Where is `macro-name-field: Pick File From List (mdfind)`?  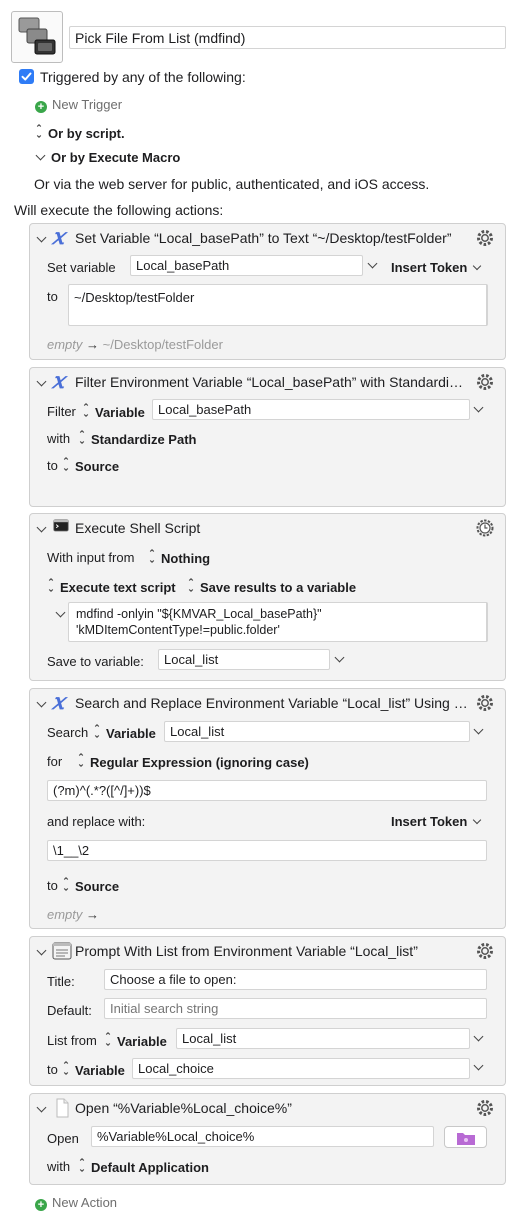
macro-name-field: Pick File From List (mdfind) is located at coordinates (287, 37).